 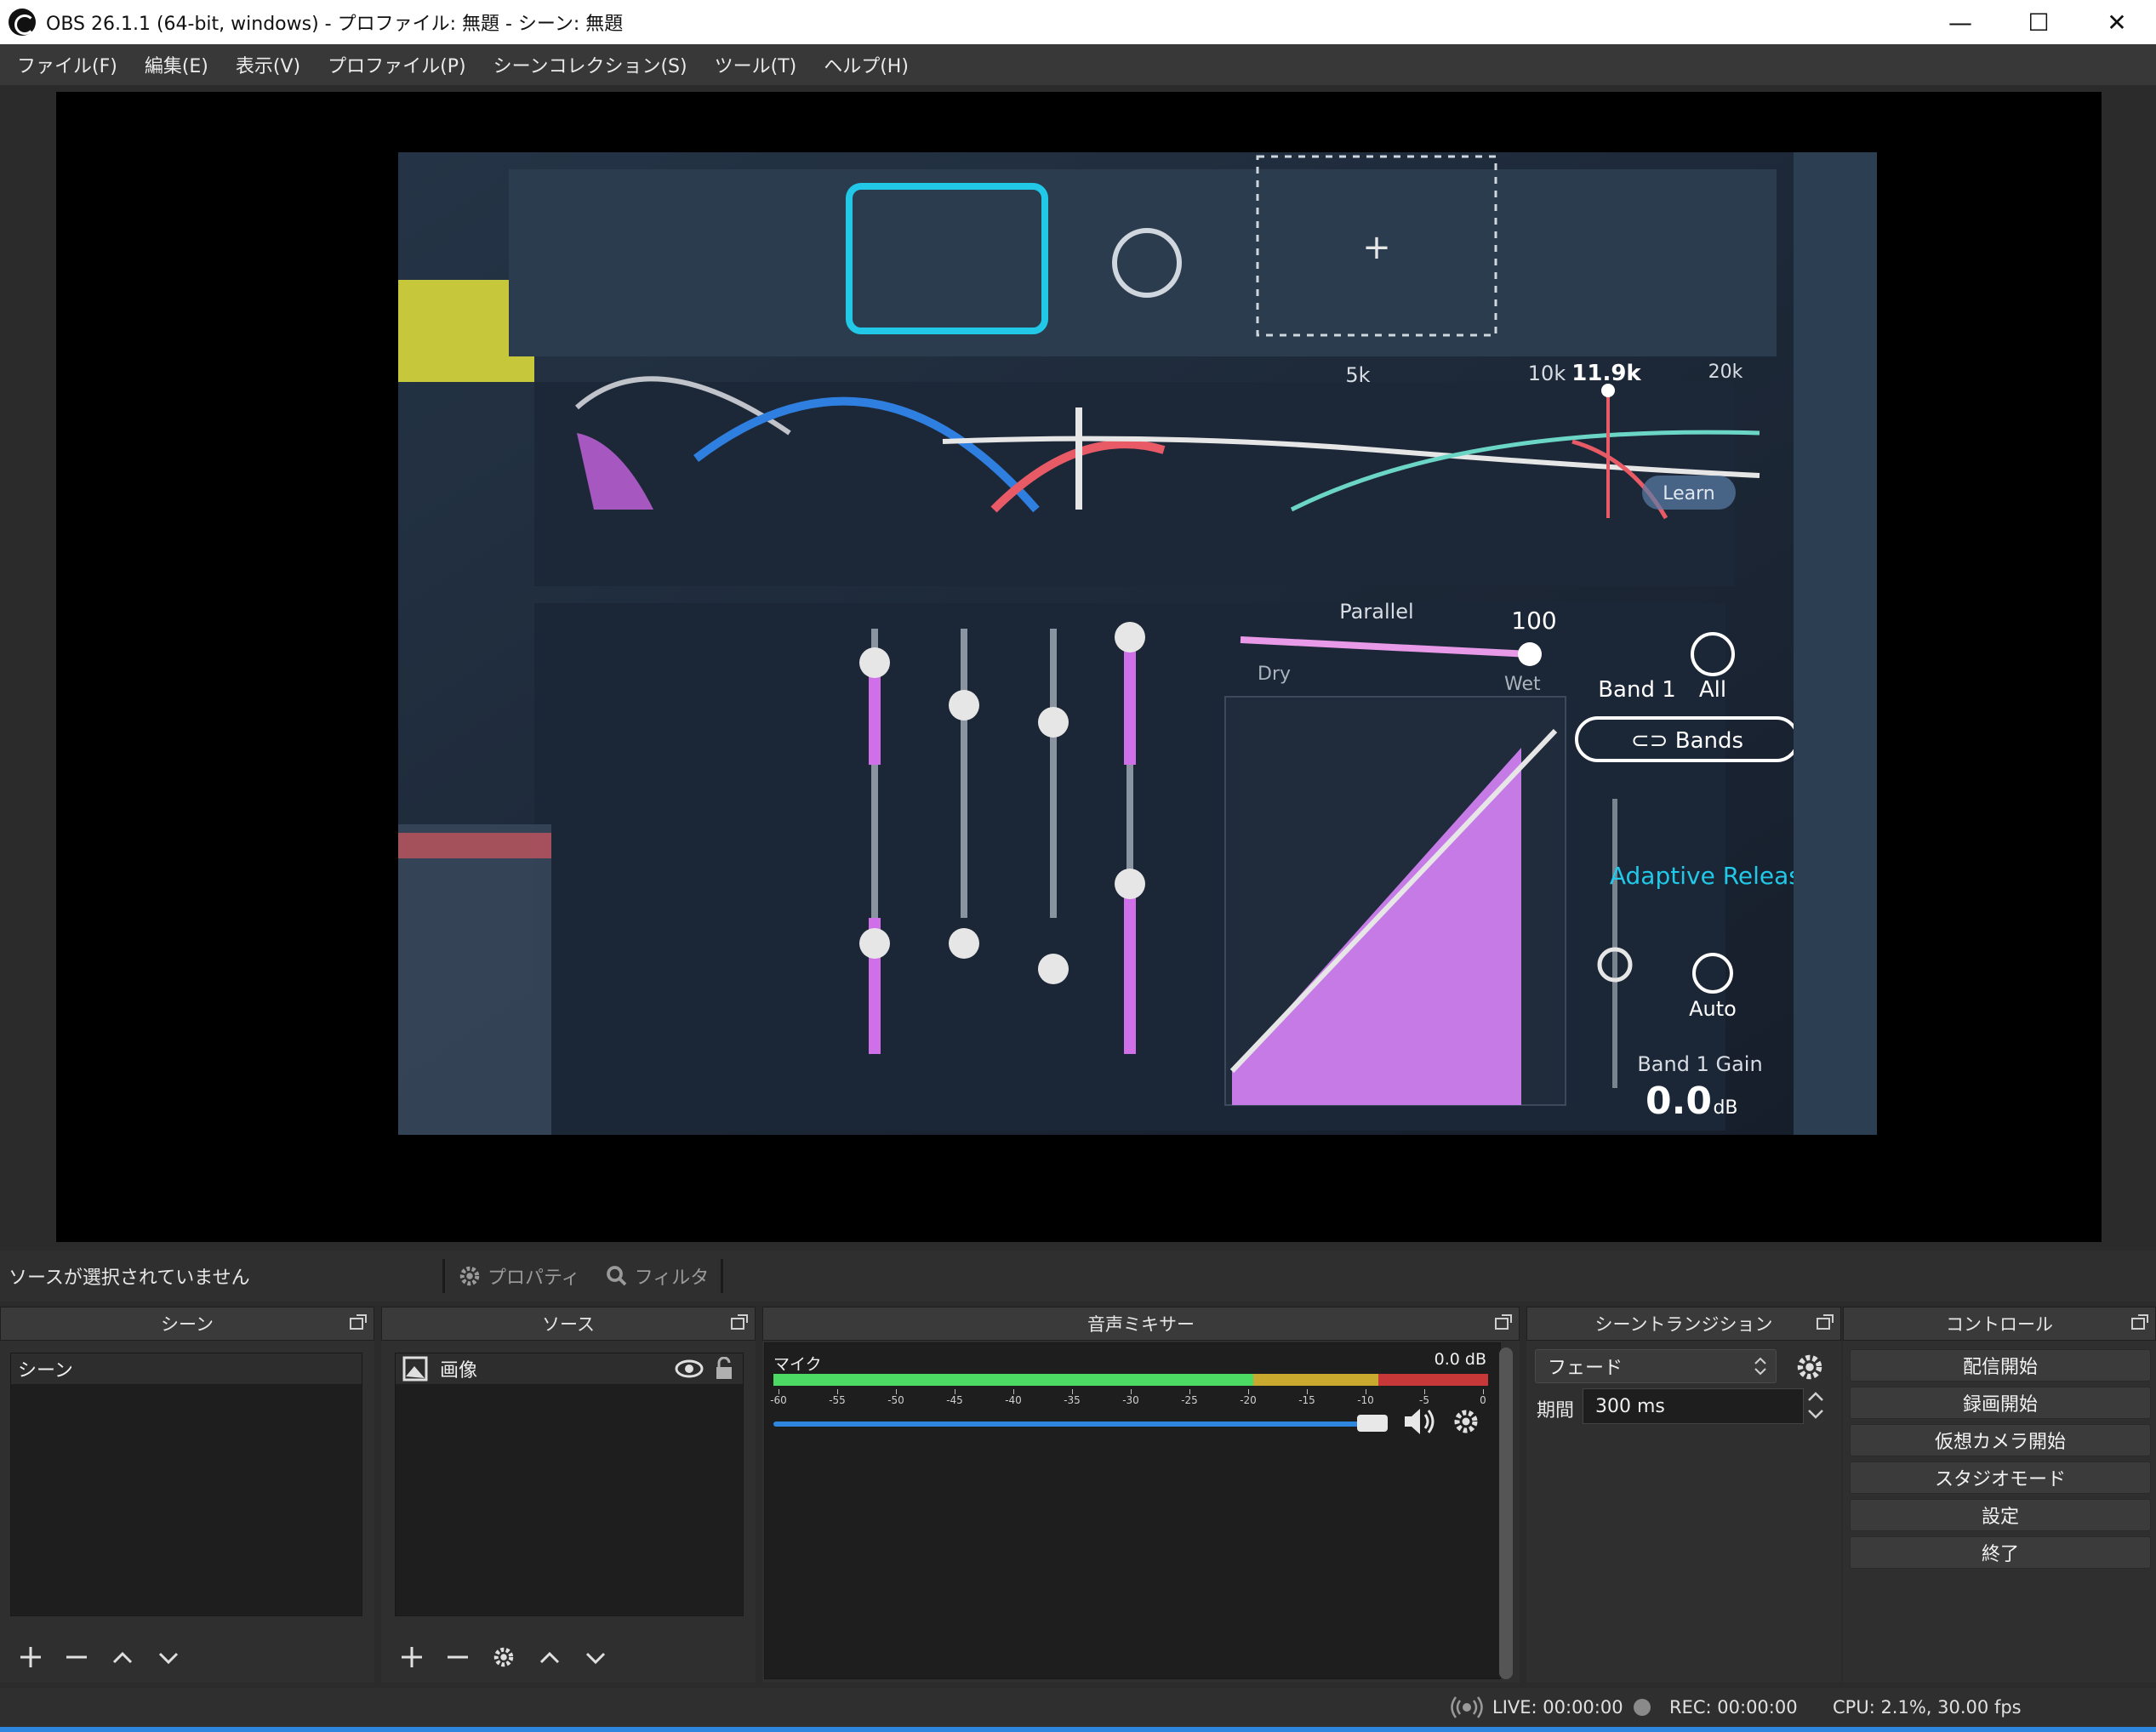 I want to click on plus-icon, so click(x=412, y=1657).